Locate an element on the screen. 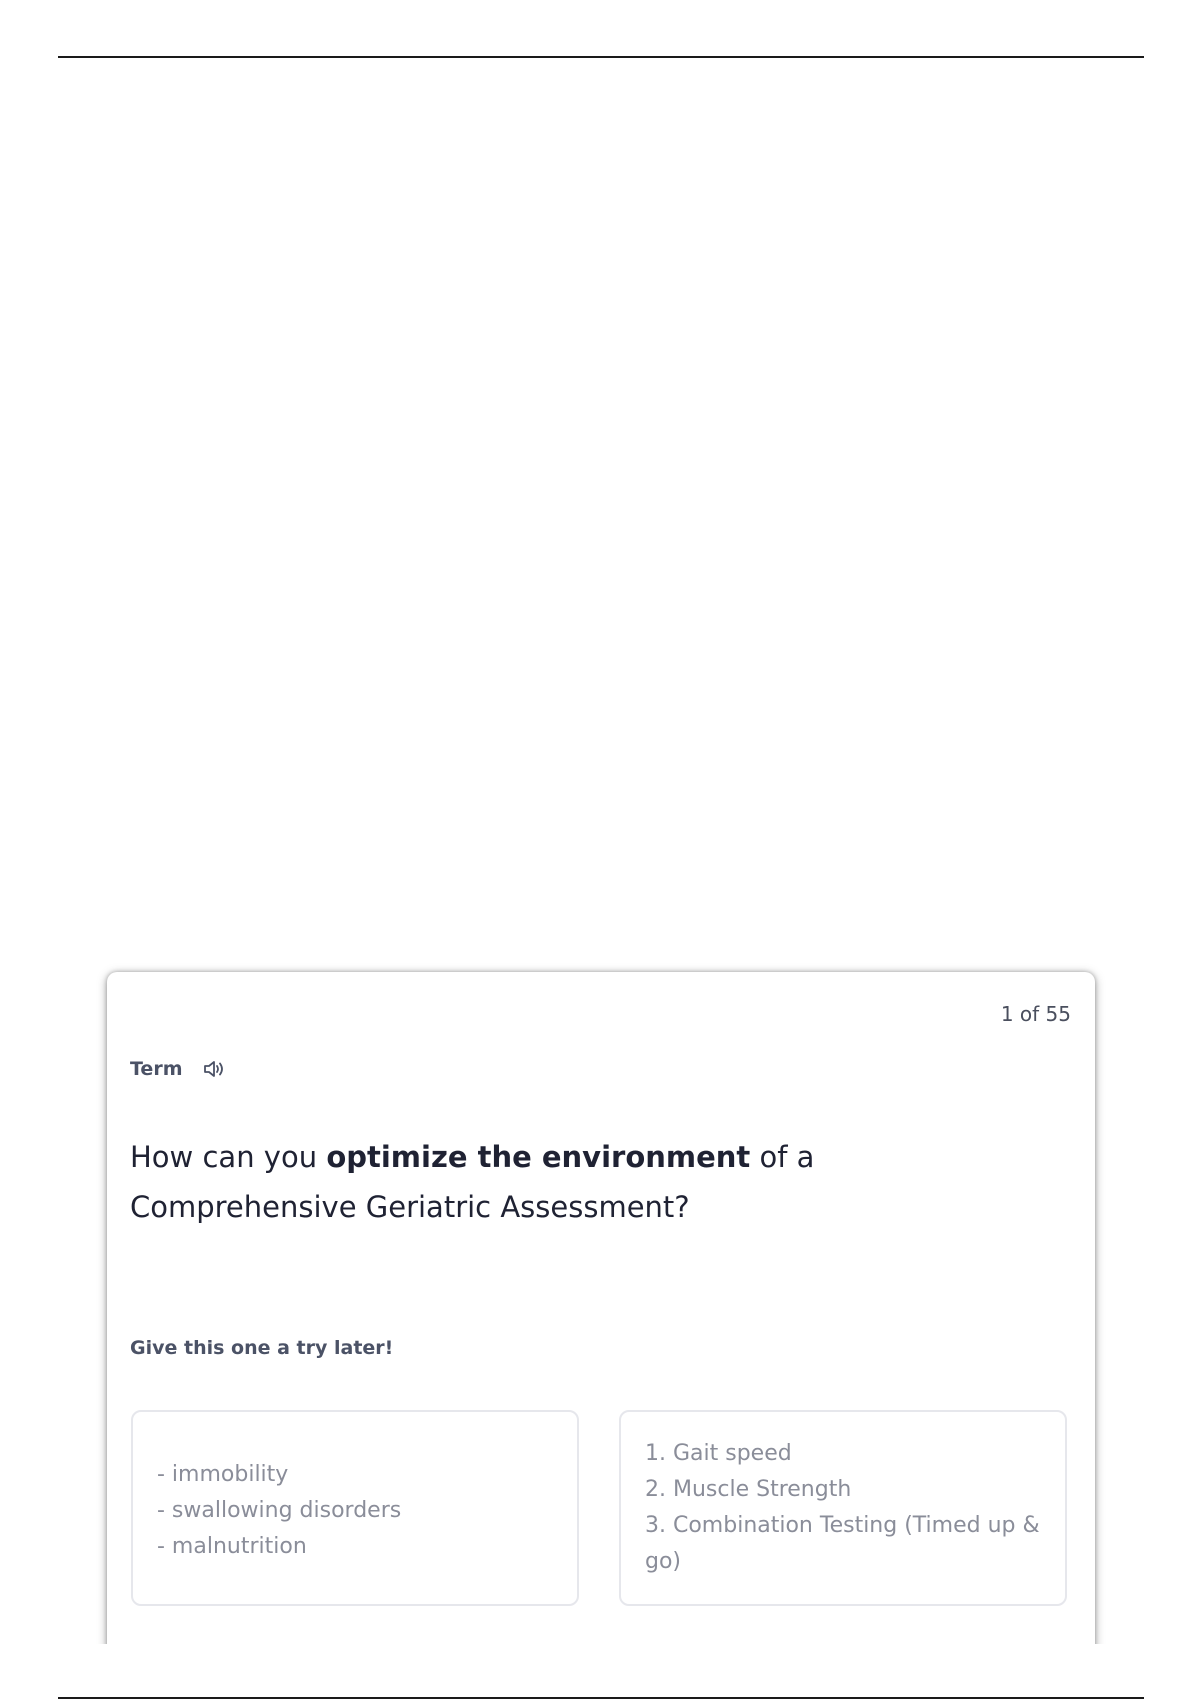 The width and height of the screenshot is (1200, 1700). term-label: Term is located at coordinates (156, 1069).